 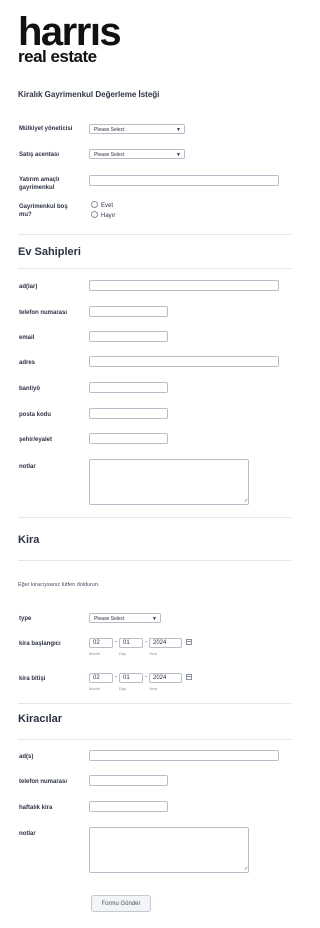 I want to click on lease-end-year: 2024, so click(x=165, y=678).